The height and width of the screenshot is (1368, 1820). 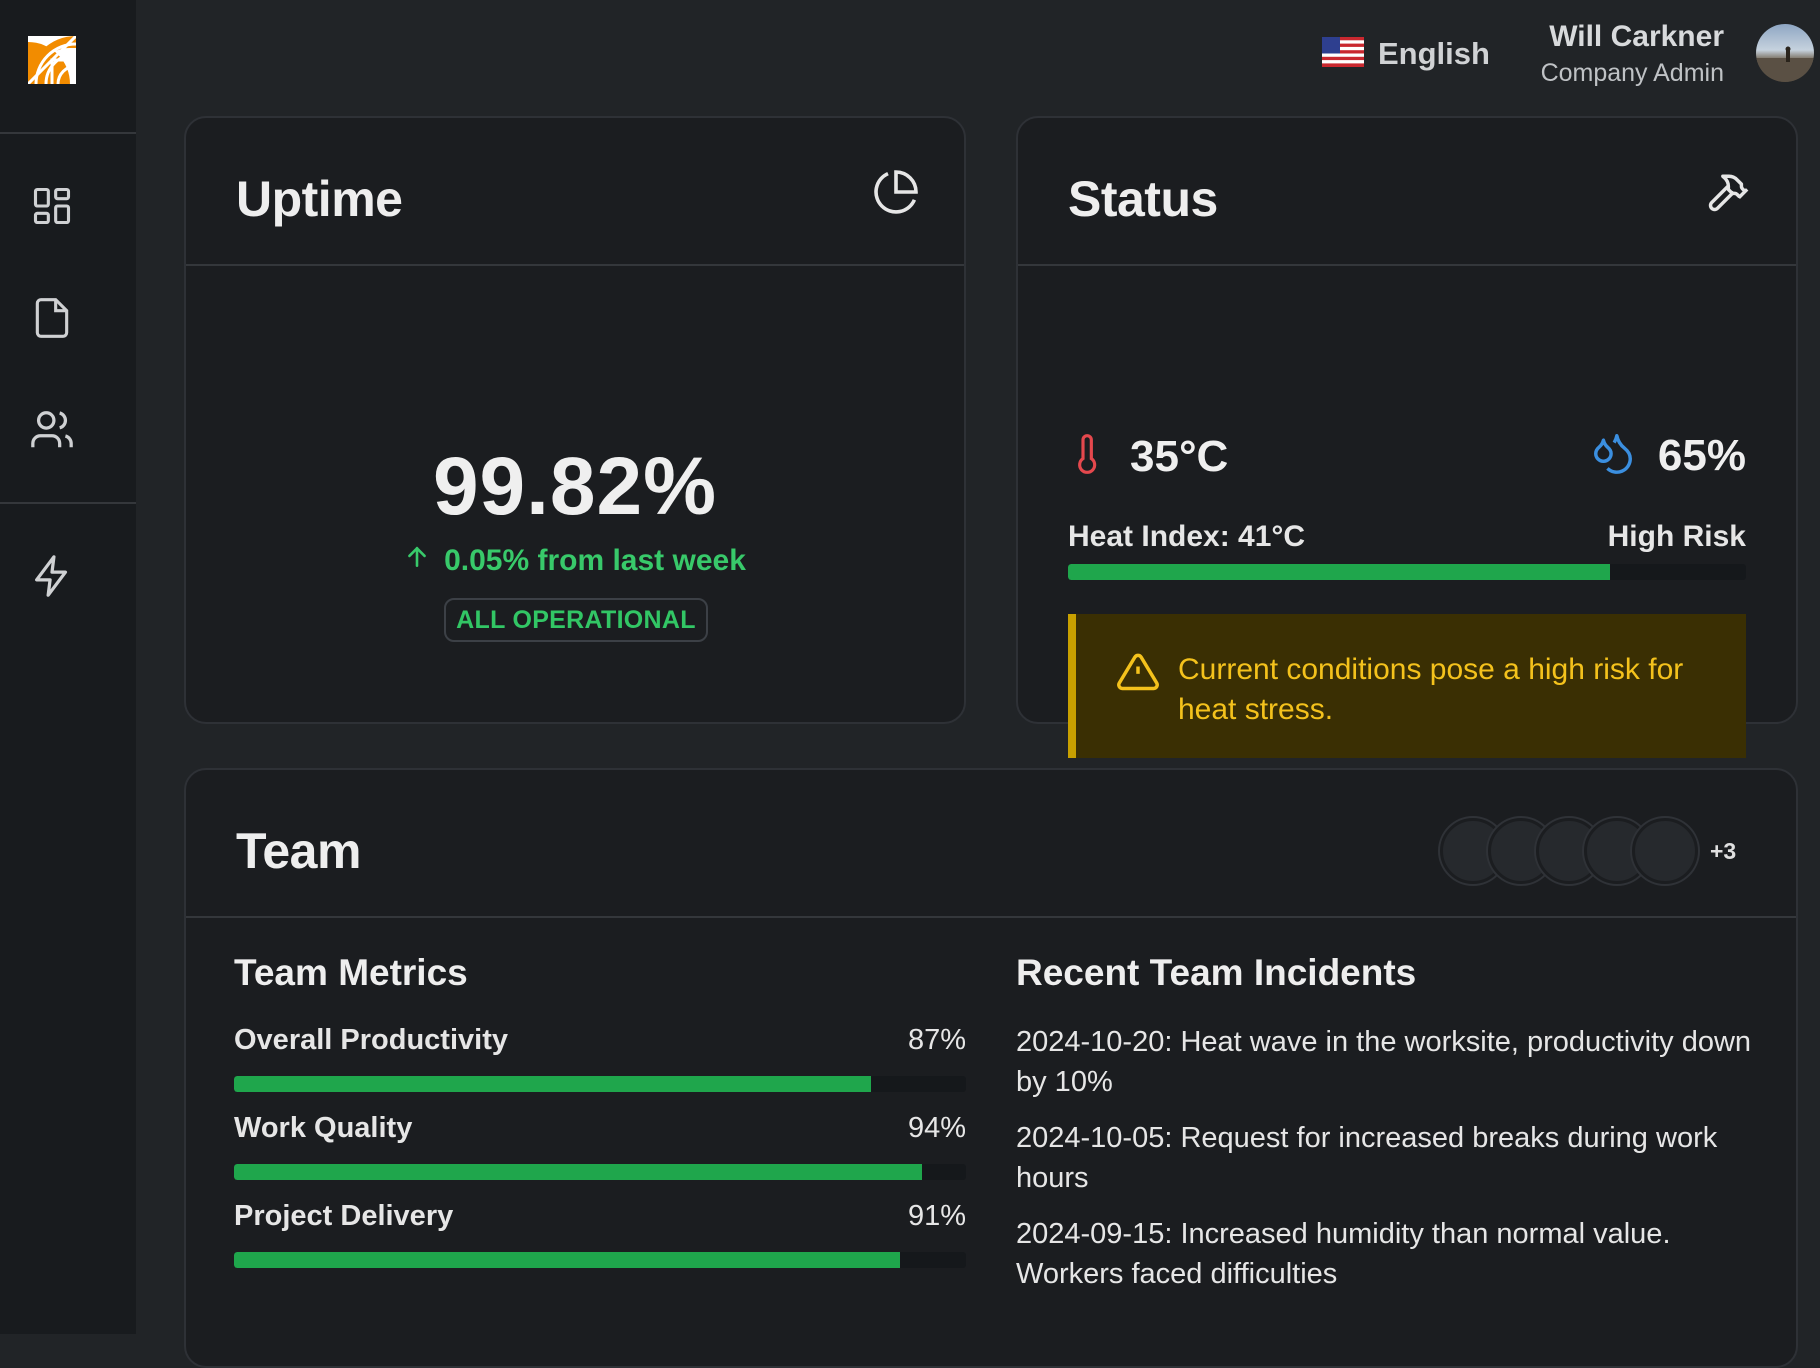 I want to click on user-name: Will Carkner, so click(x=1636, y=36).